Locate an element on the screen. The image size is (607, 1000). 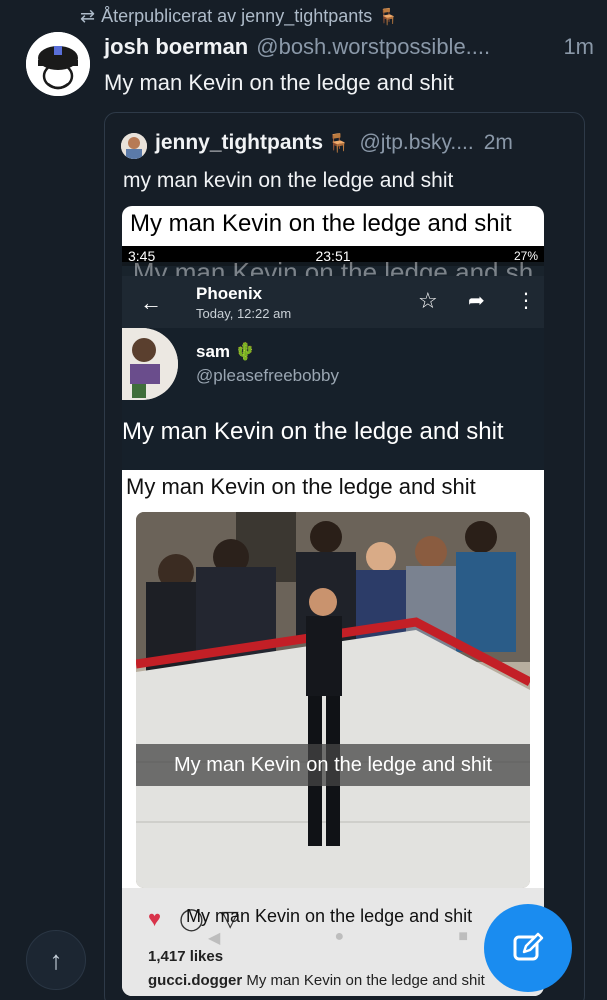
status-battery: 27% is located at coordinates (526, 256).